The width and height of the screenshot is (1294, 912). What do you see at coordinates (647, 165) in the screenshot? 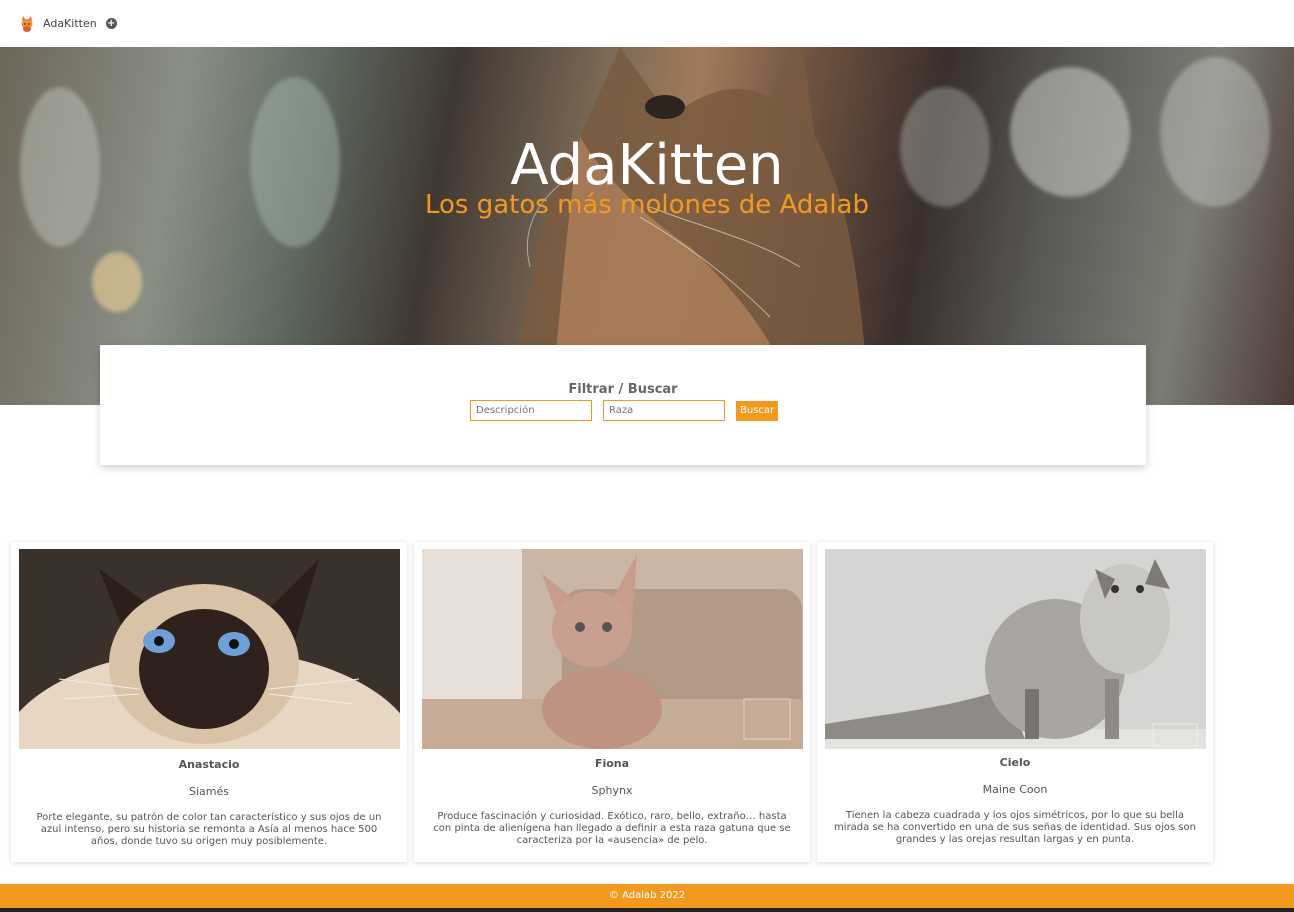
I see `hero-title: AdaKitten` at bounding box center [647, 165].